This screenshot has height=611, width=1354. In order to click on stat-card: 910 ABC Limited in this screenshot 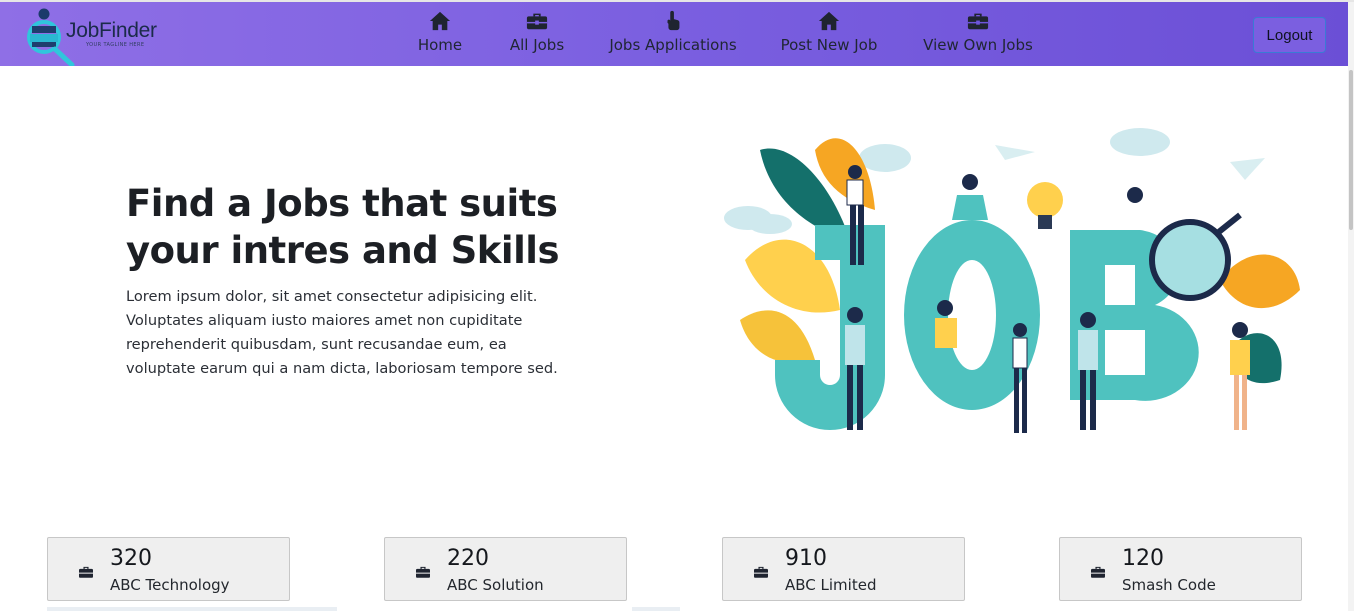, I will do `click(843, 569)`.